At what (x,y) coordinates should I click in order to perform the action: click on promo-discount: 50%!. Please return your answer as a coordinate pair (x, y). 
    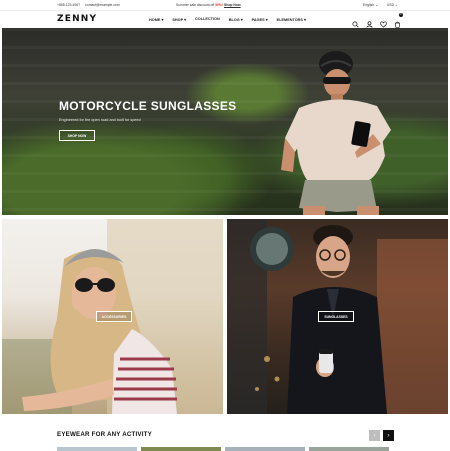
    Looking at the image, I should click on (219, 5).